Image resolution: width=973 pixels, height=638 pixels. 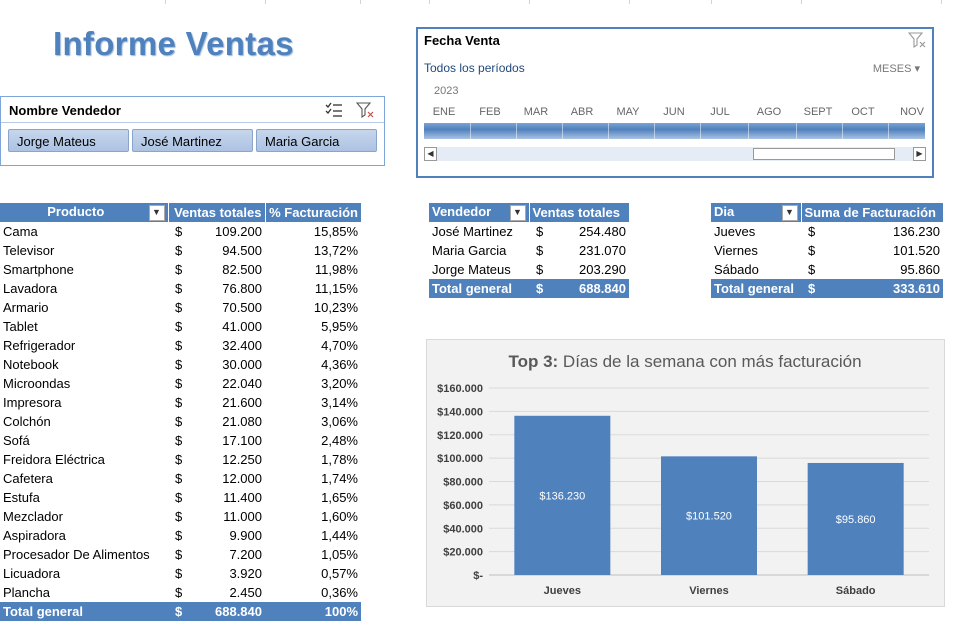 What do you see at coordinates (896, 68) in the screenshot?
I see `time-level-dropdown: MESES ▾` at bounding box center [896, 68].